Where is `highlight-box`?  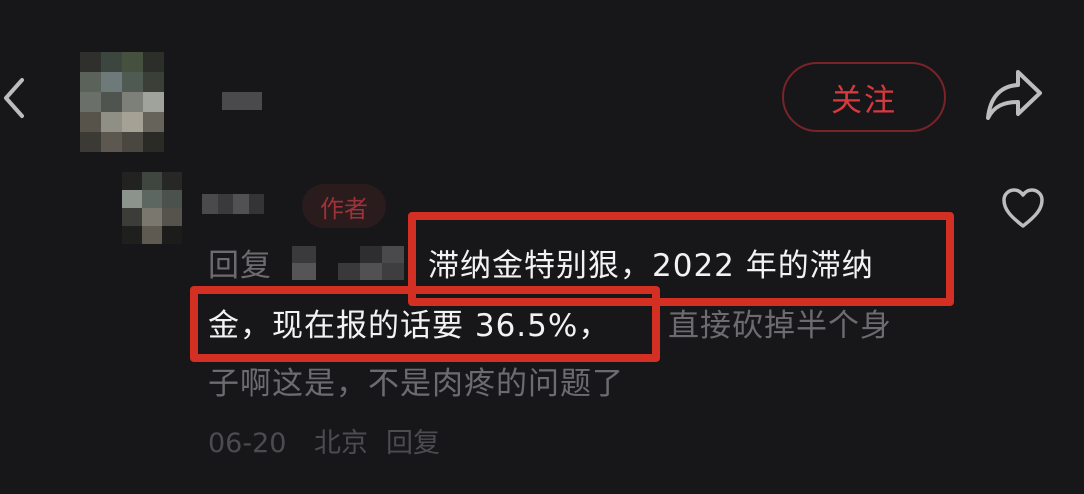
highlight-box is located at coordinates (425, 324).